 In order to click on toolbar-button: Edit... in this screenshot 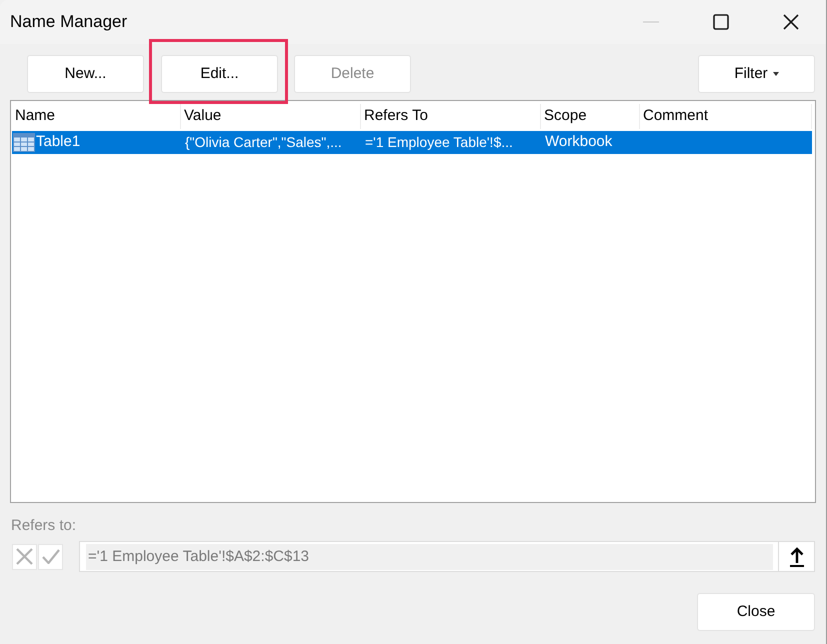, I will do `click(219, 74)`.